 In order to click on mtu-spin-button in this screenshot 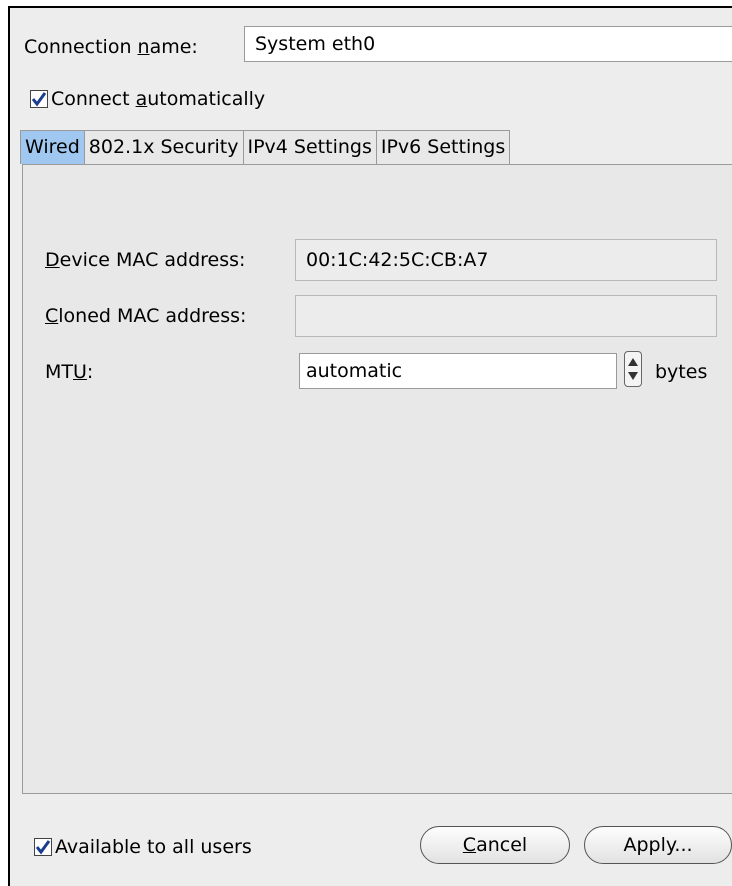, I will do `click(633, 369)`.